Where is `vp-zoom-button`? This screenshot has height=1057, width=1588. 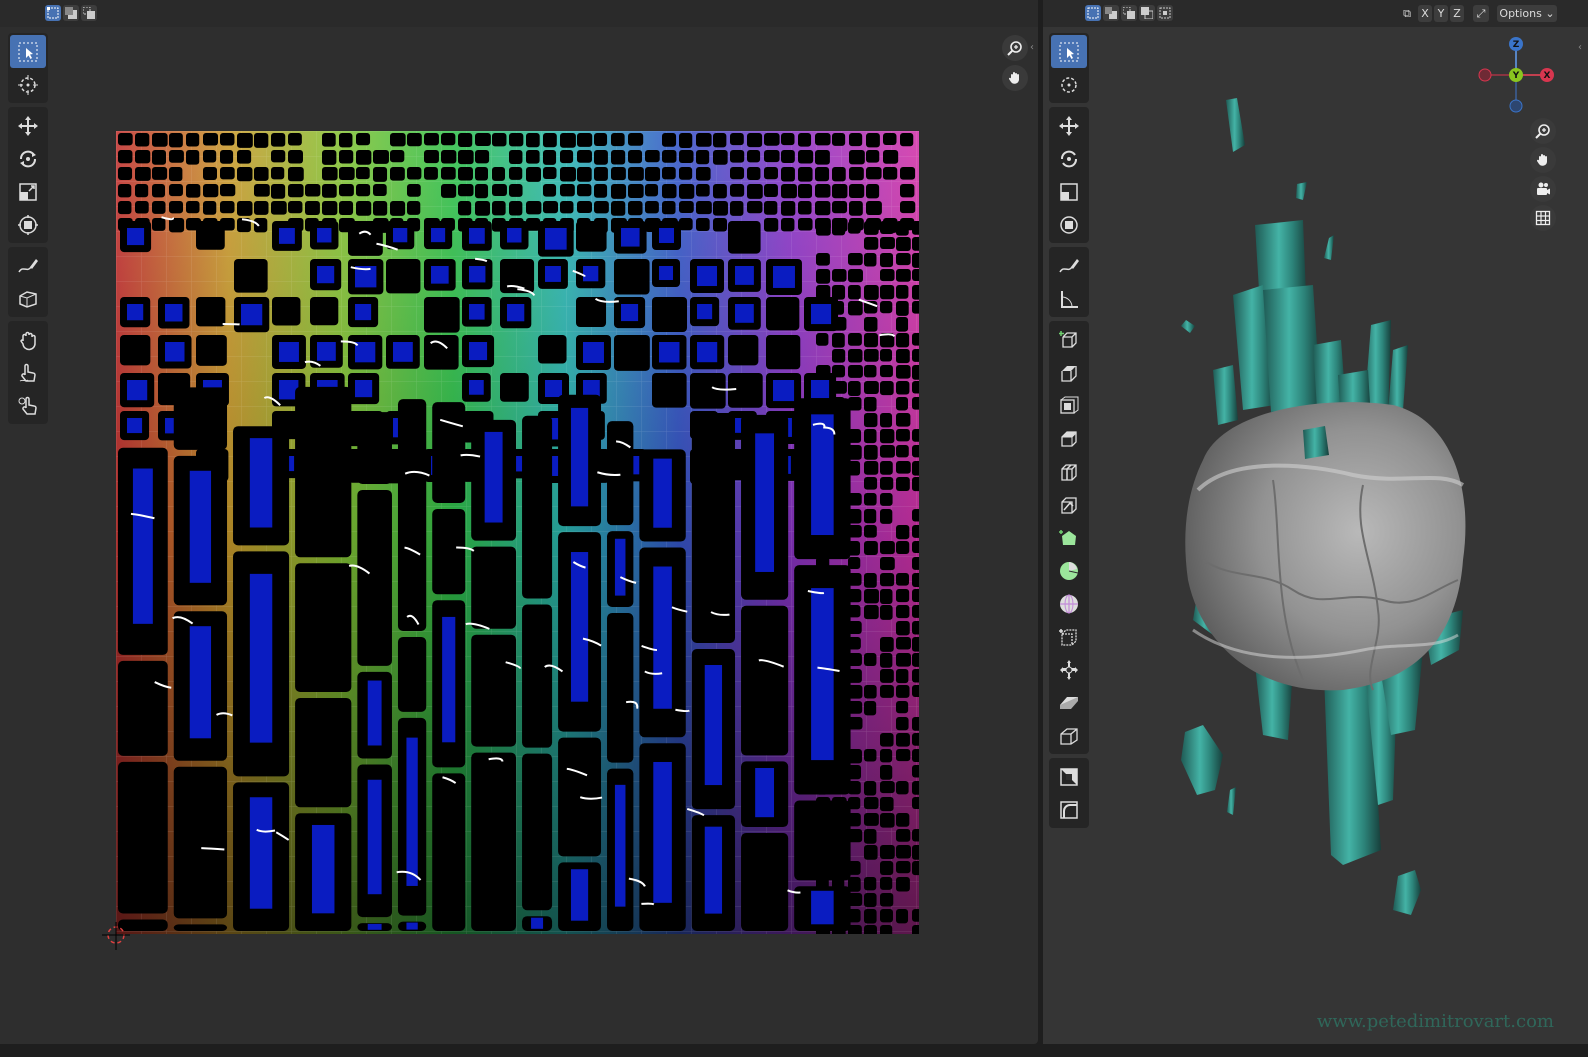 vp-zoom-button is located at coordinates (1543, 131).